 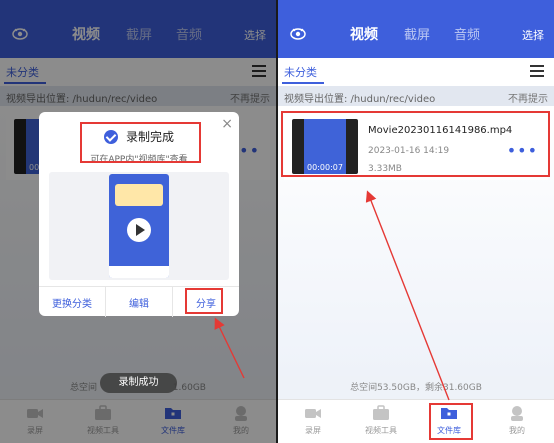 I want to click on tab-screenshot: 截屏, so click(x=417, y=33).